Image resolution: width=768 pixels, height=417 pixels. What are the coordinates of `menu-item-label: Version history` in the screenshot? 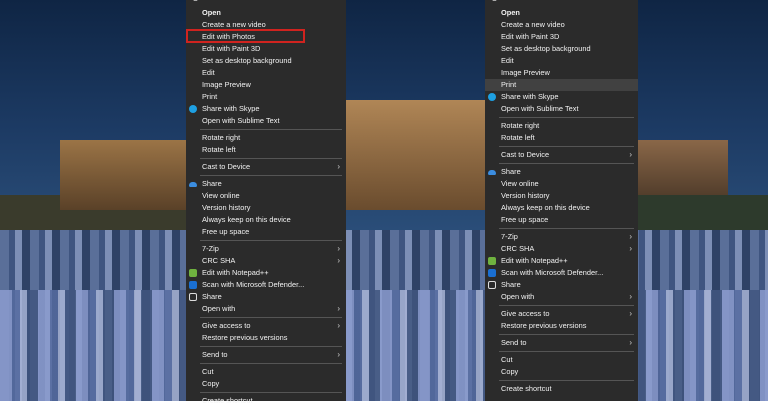 It's located at (525, 195).